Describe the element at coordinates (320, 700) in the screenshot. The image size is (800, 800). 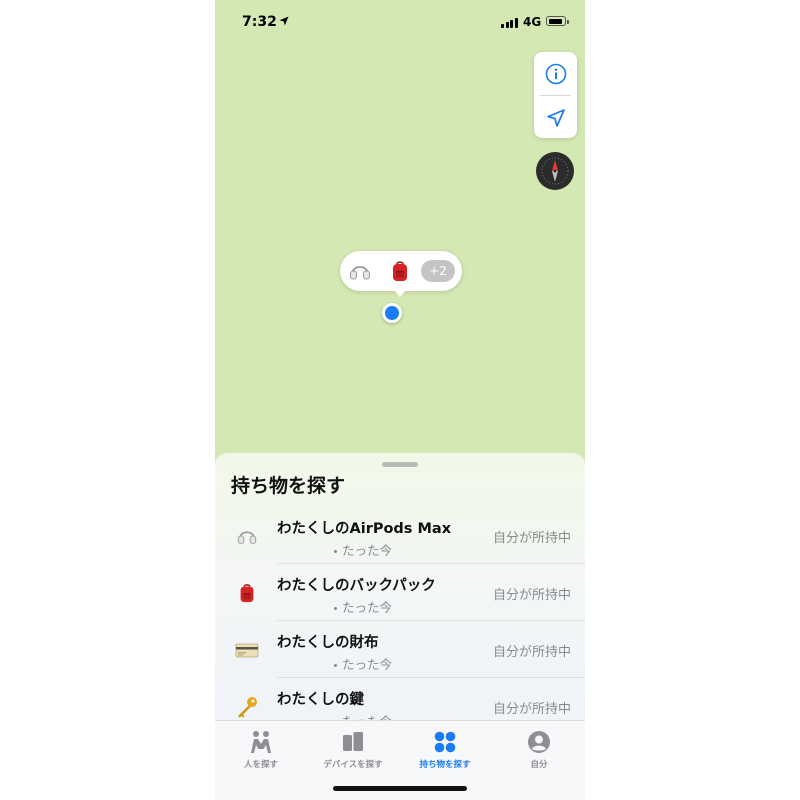
I see `item-name: わたくしの鍵` at that location.